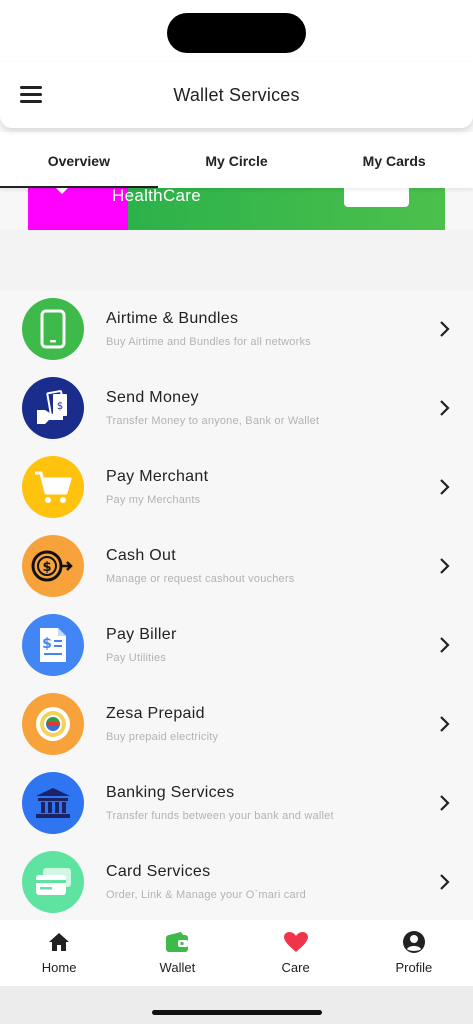 The width and height of the screenshot is (473, 1024). I want to click on service-title: Banking Services, so click(170, 792).